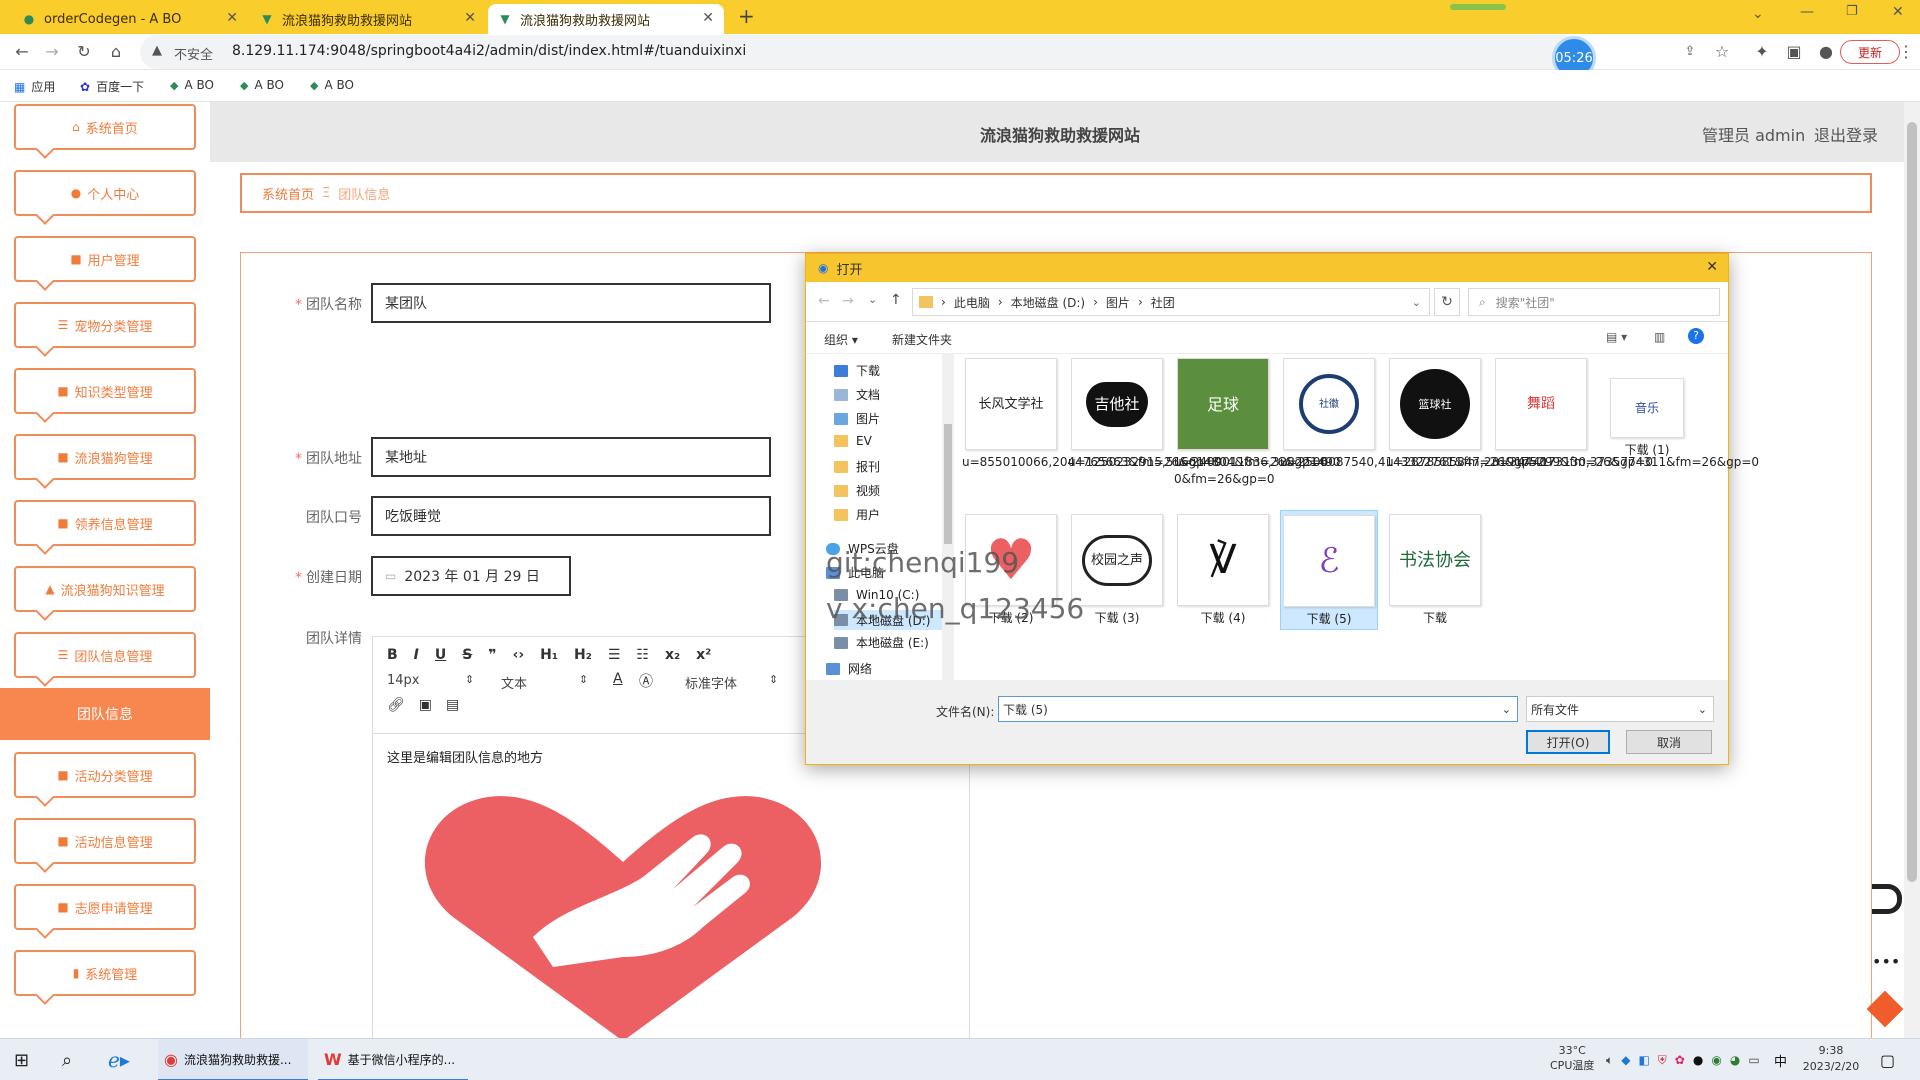  What do you see at coordinates (105, 523) in the screenshot?
I see `sidebar-item-adoption: ■ 领养信息管理` at bounding box center [105, 523].